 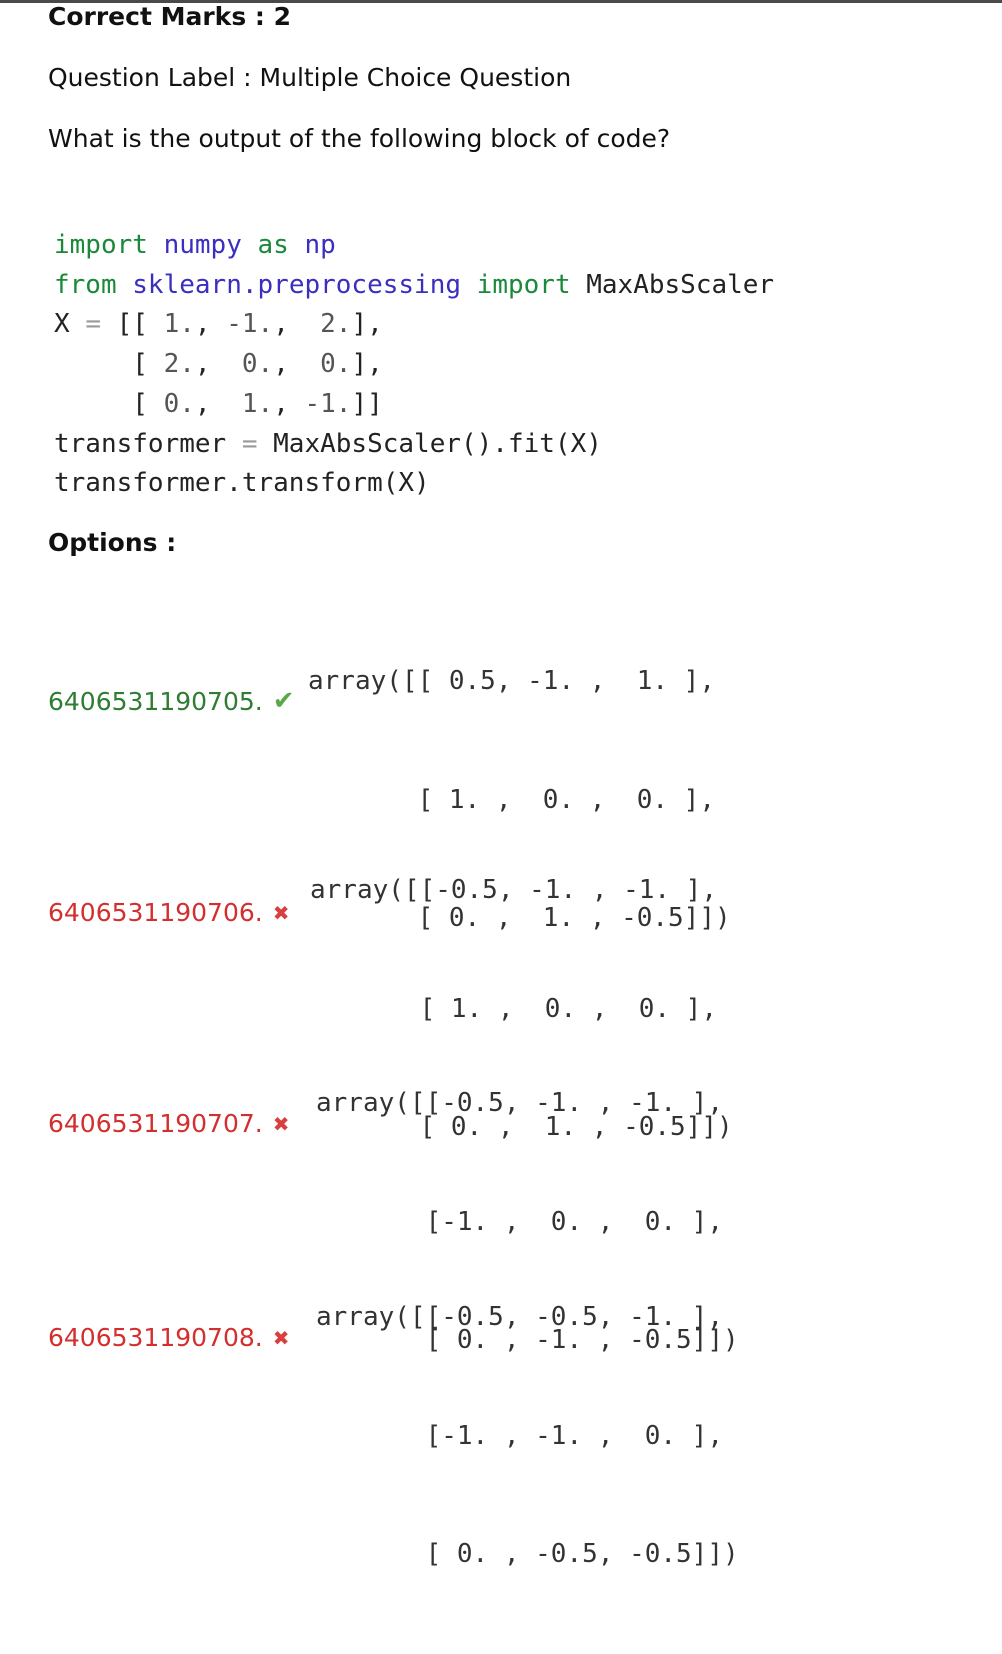 What do you see at coordinates (527, 1554) in the screenshot?
I see `array-line: [ 0. , -0.5, -0.5]])` at bounding box center [527, 1554].